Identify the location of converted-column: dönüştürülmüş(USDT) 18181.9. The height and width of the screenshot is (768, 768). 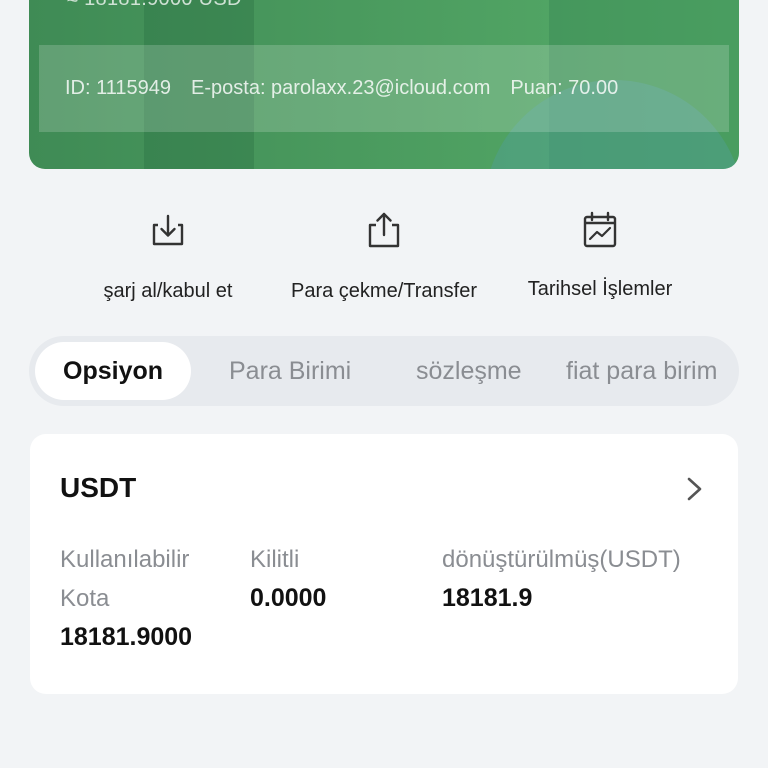
(561, 579).